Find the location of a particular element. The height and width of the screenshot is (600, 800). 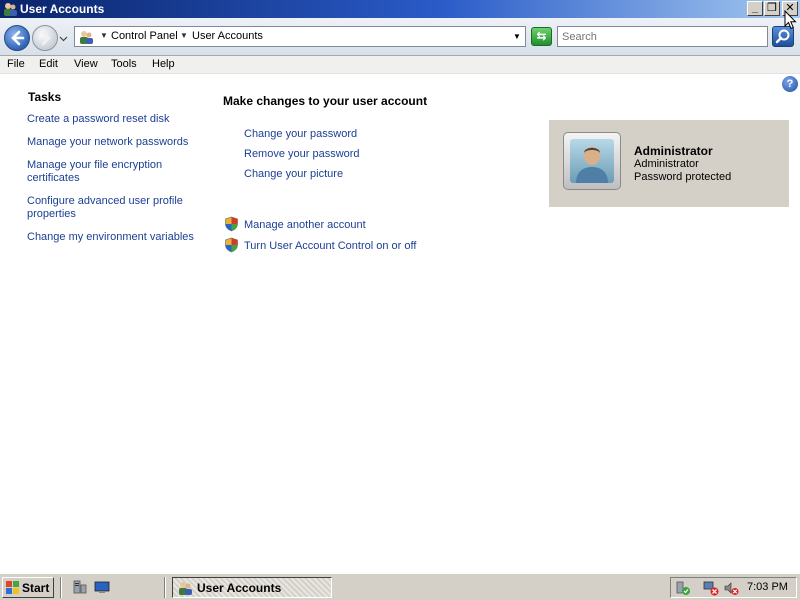

mouse-cursor-icon is located at coordinates (790, 20).